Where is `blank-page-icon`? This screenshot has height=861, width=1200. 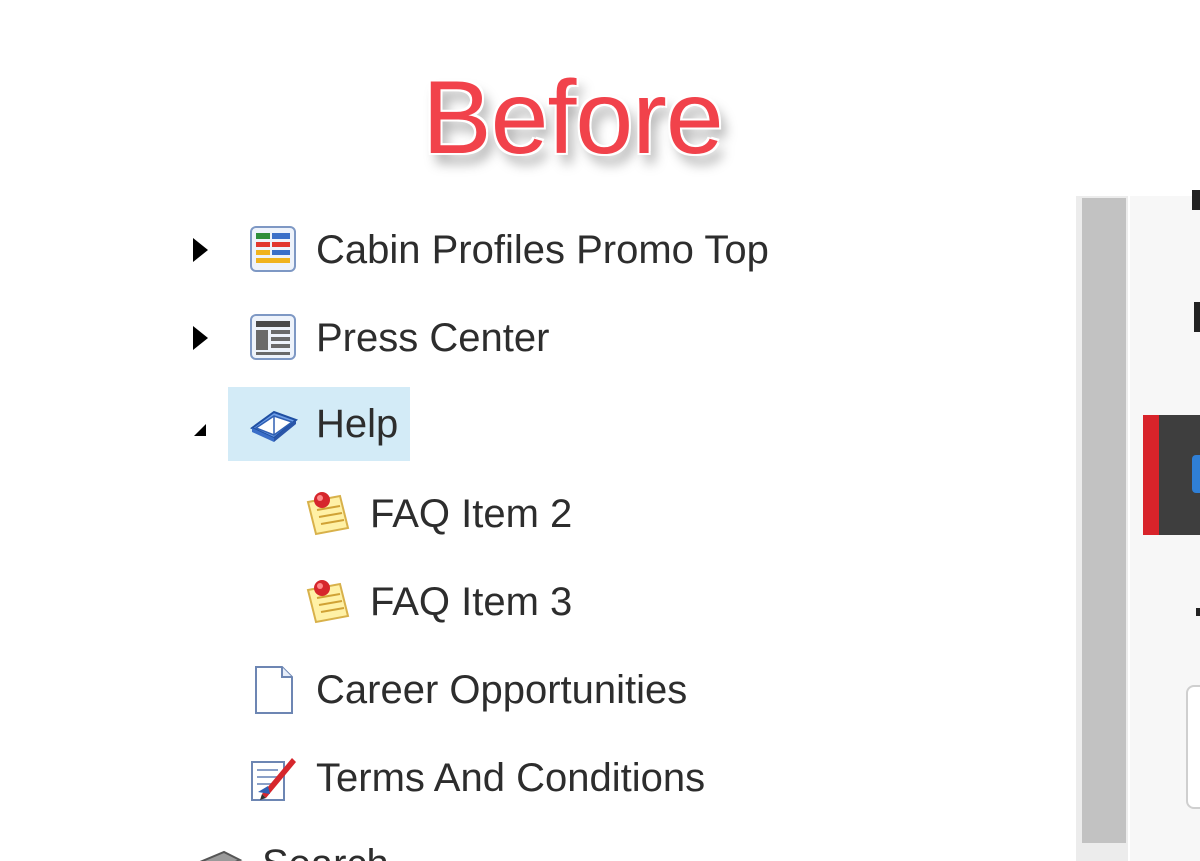 blank-page-icon is located at coordinates (274, 690).